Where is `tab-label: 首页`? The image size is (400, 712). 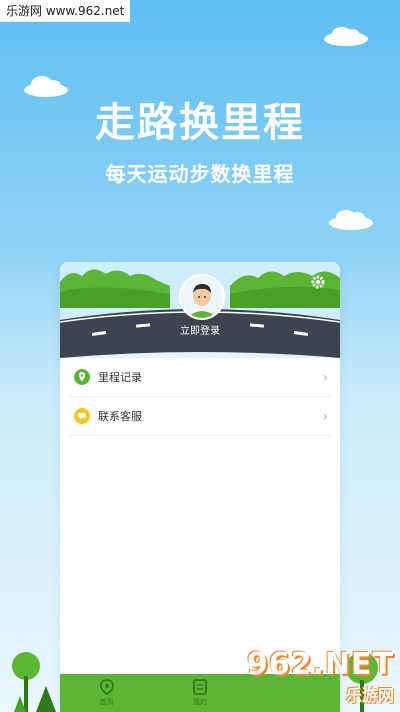
tab-label: 首页 is located at coordinates (106, 702).